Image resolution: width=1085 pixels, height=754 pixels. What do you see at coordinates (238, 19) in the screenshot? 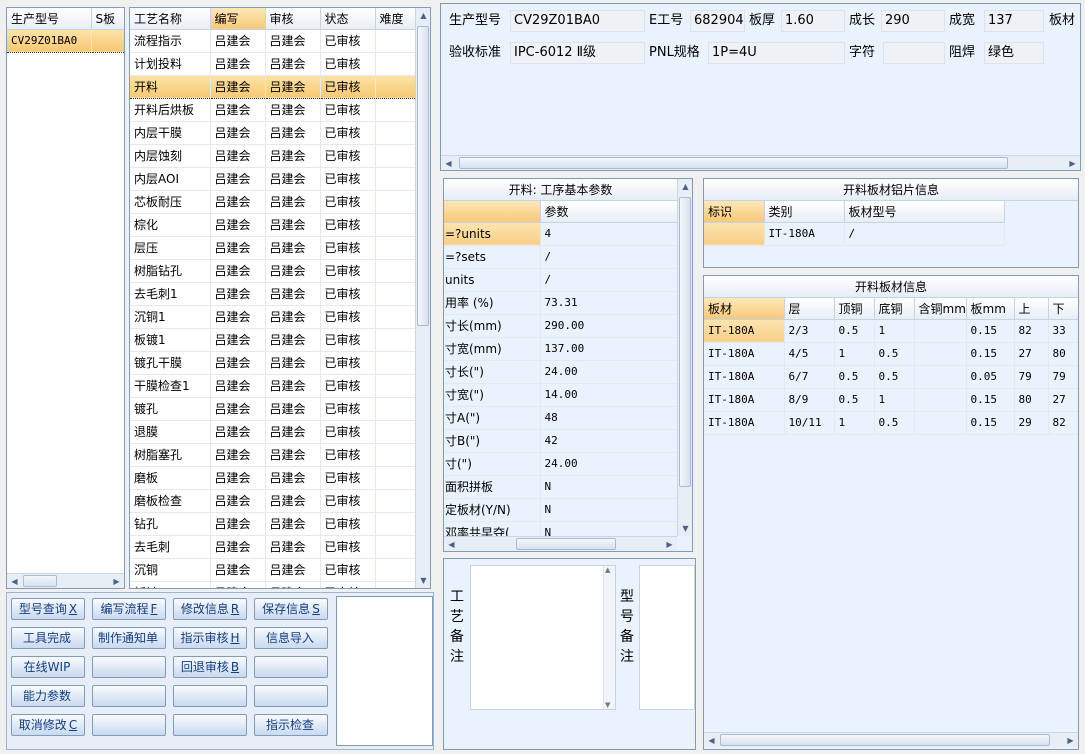
I see `col-author: 编写` at bounding box center [238, 19].